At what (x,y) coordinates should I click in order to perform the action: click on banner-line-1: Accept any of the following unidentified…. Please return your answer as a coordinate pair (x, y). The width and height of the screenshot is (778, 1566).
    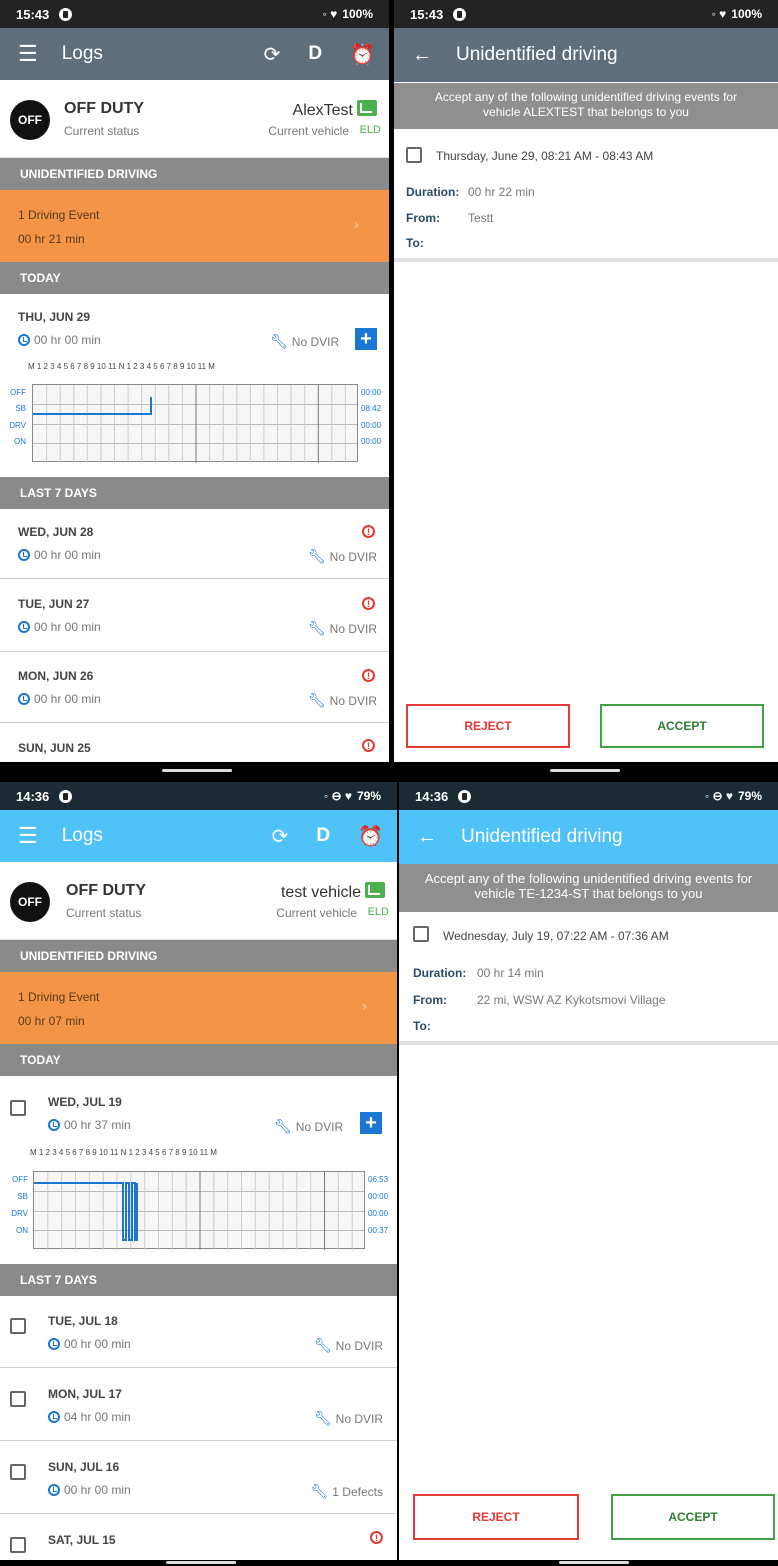
    Looking at the image, I should click on (588, 878).